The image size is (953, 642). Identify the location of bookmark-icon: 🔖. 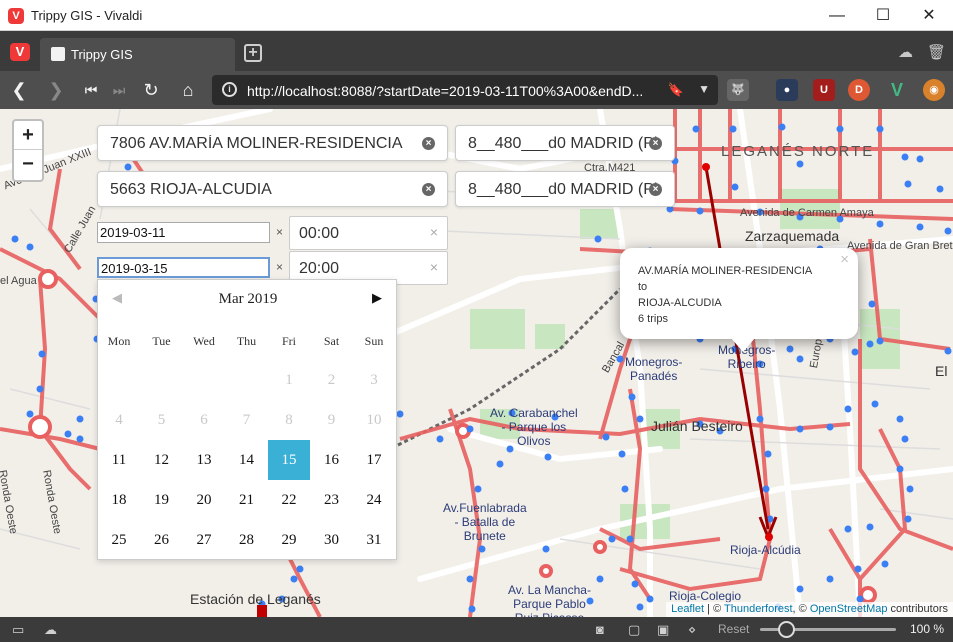
(676, 90).